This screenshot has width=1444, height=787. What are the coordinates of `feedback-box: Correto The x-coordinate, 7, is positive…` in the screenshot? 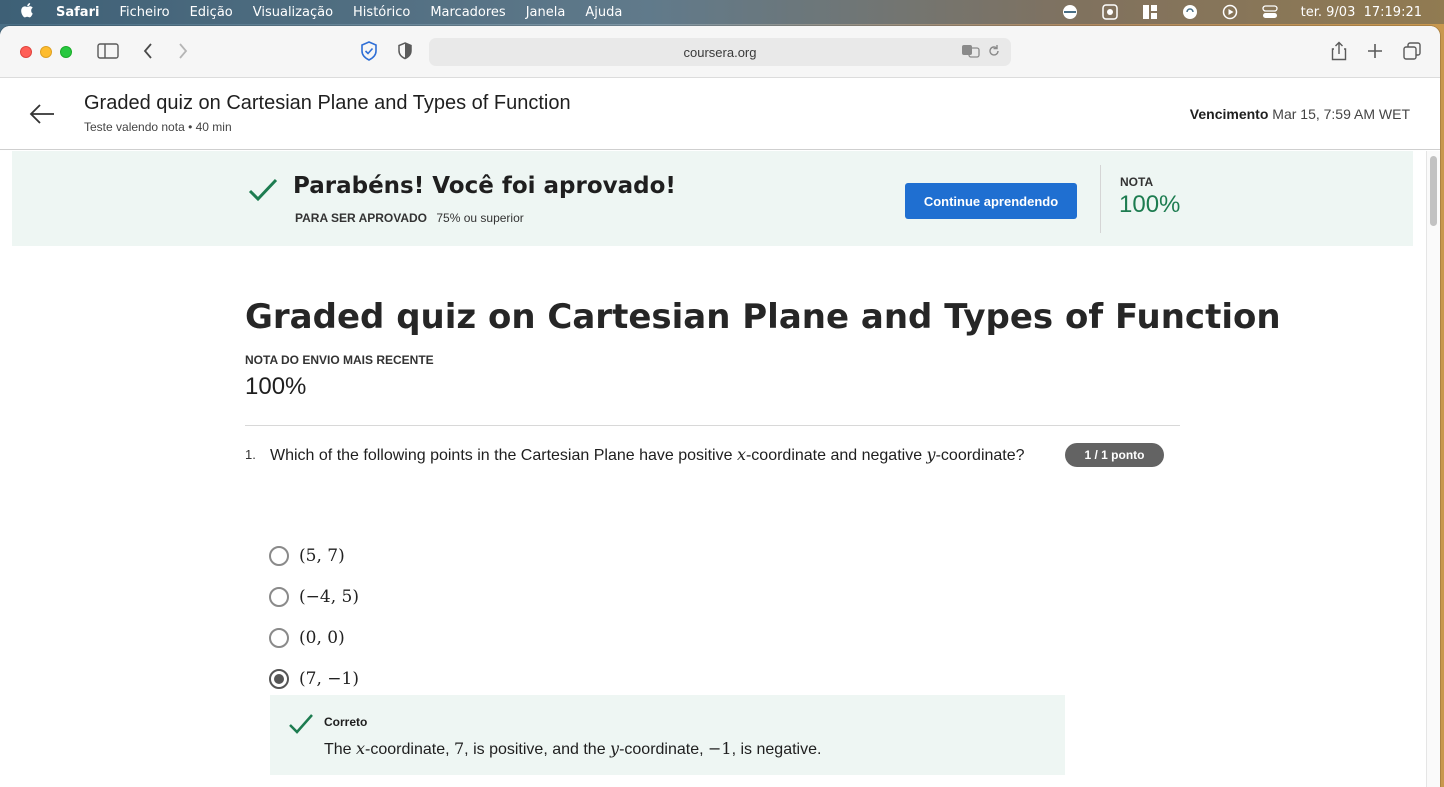 It's located at (667, 735).